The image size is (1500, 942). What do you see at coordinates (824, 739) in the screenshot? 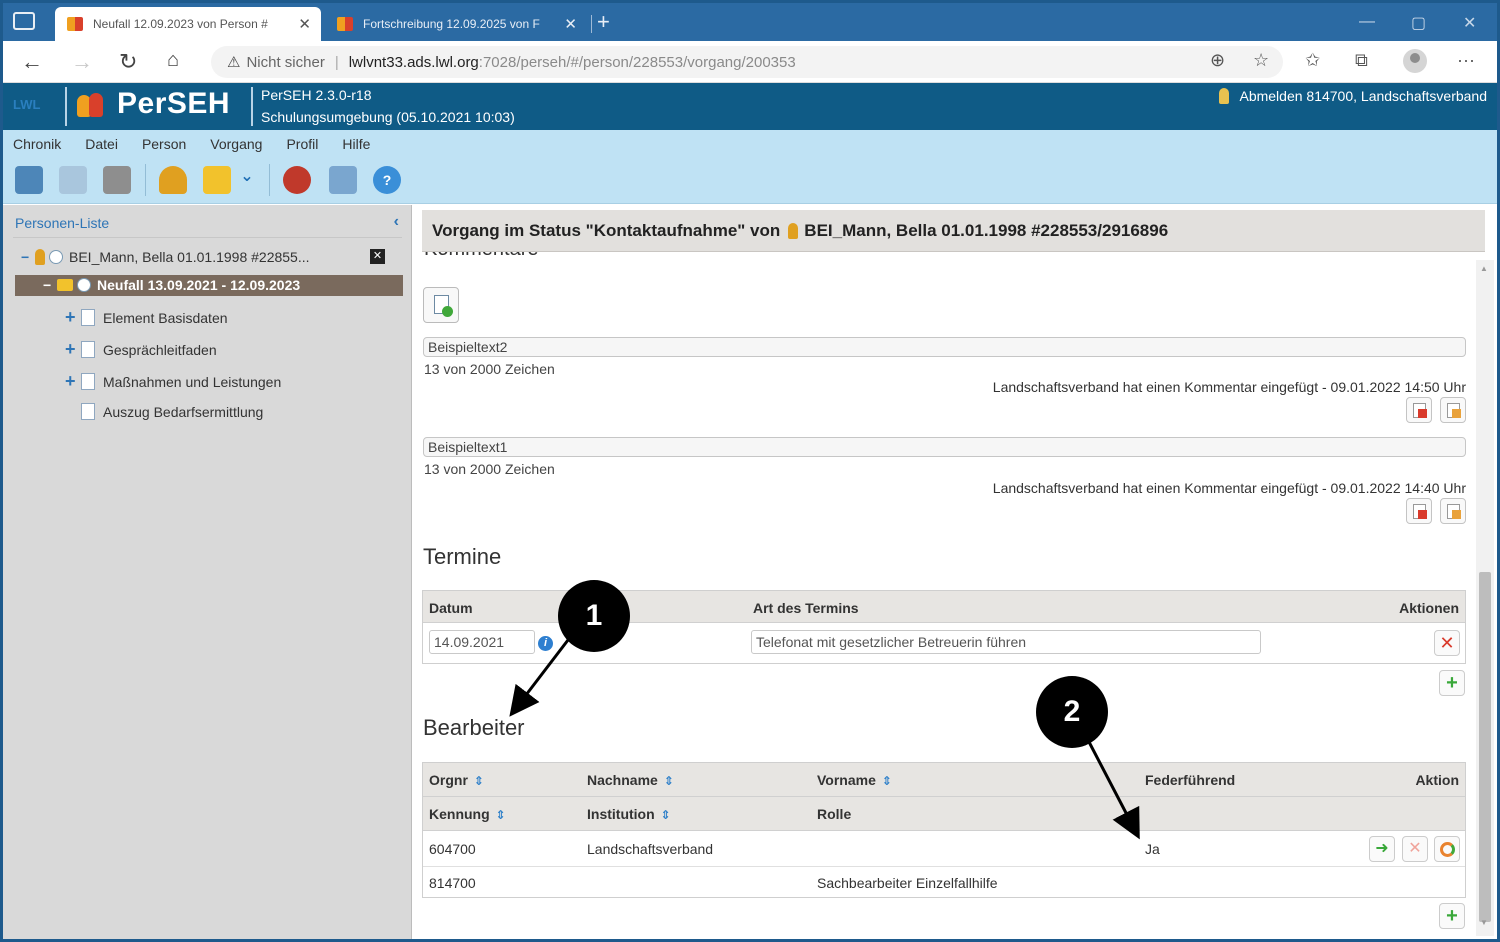
I see `callout-arrows` at bounding box center [824, 739].